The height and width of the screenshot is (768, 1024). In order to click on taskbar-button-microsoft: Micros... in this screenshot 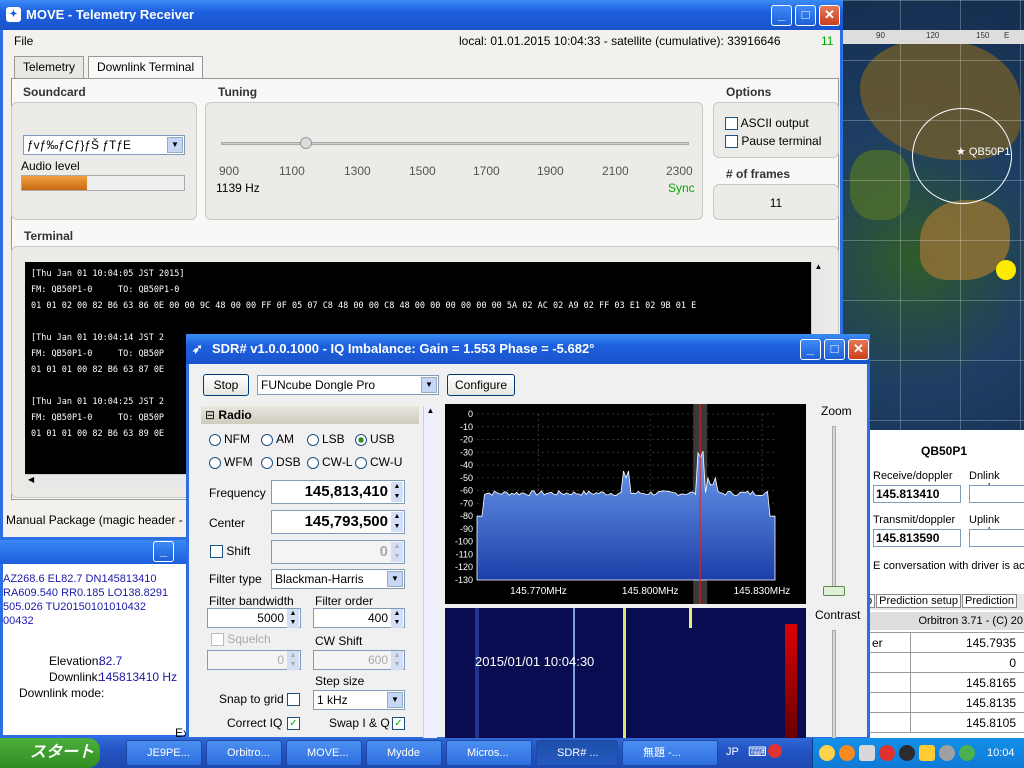, I will do `click(489, 753)`.